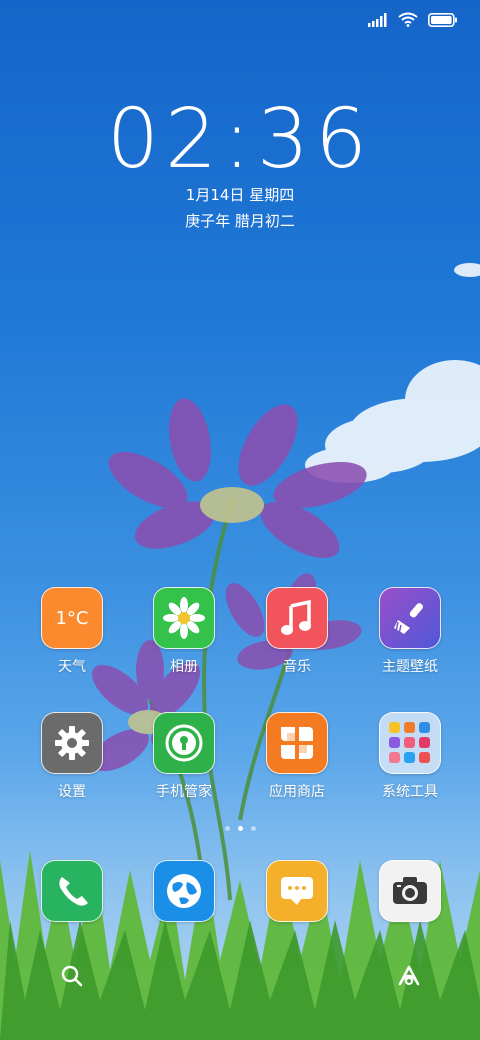 The width and height of the screenshot is (480, 1040). I want to click on app-themes: 主题壁纸, so click(410, 631).